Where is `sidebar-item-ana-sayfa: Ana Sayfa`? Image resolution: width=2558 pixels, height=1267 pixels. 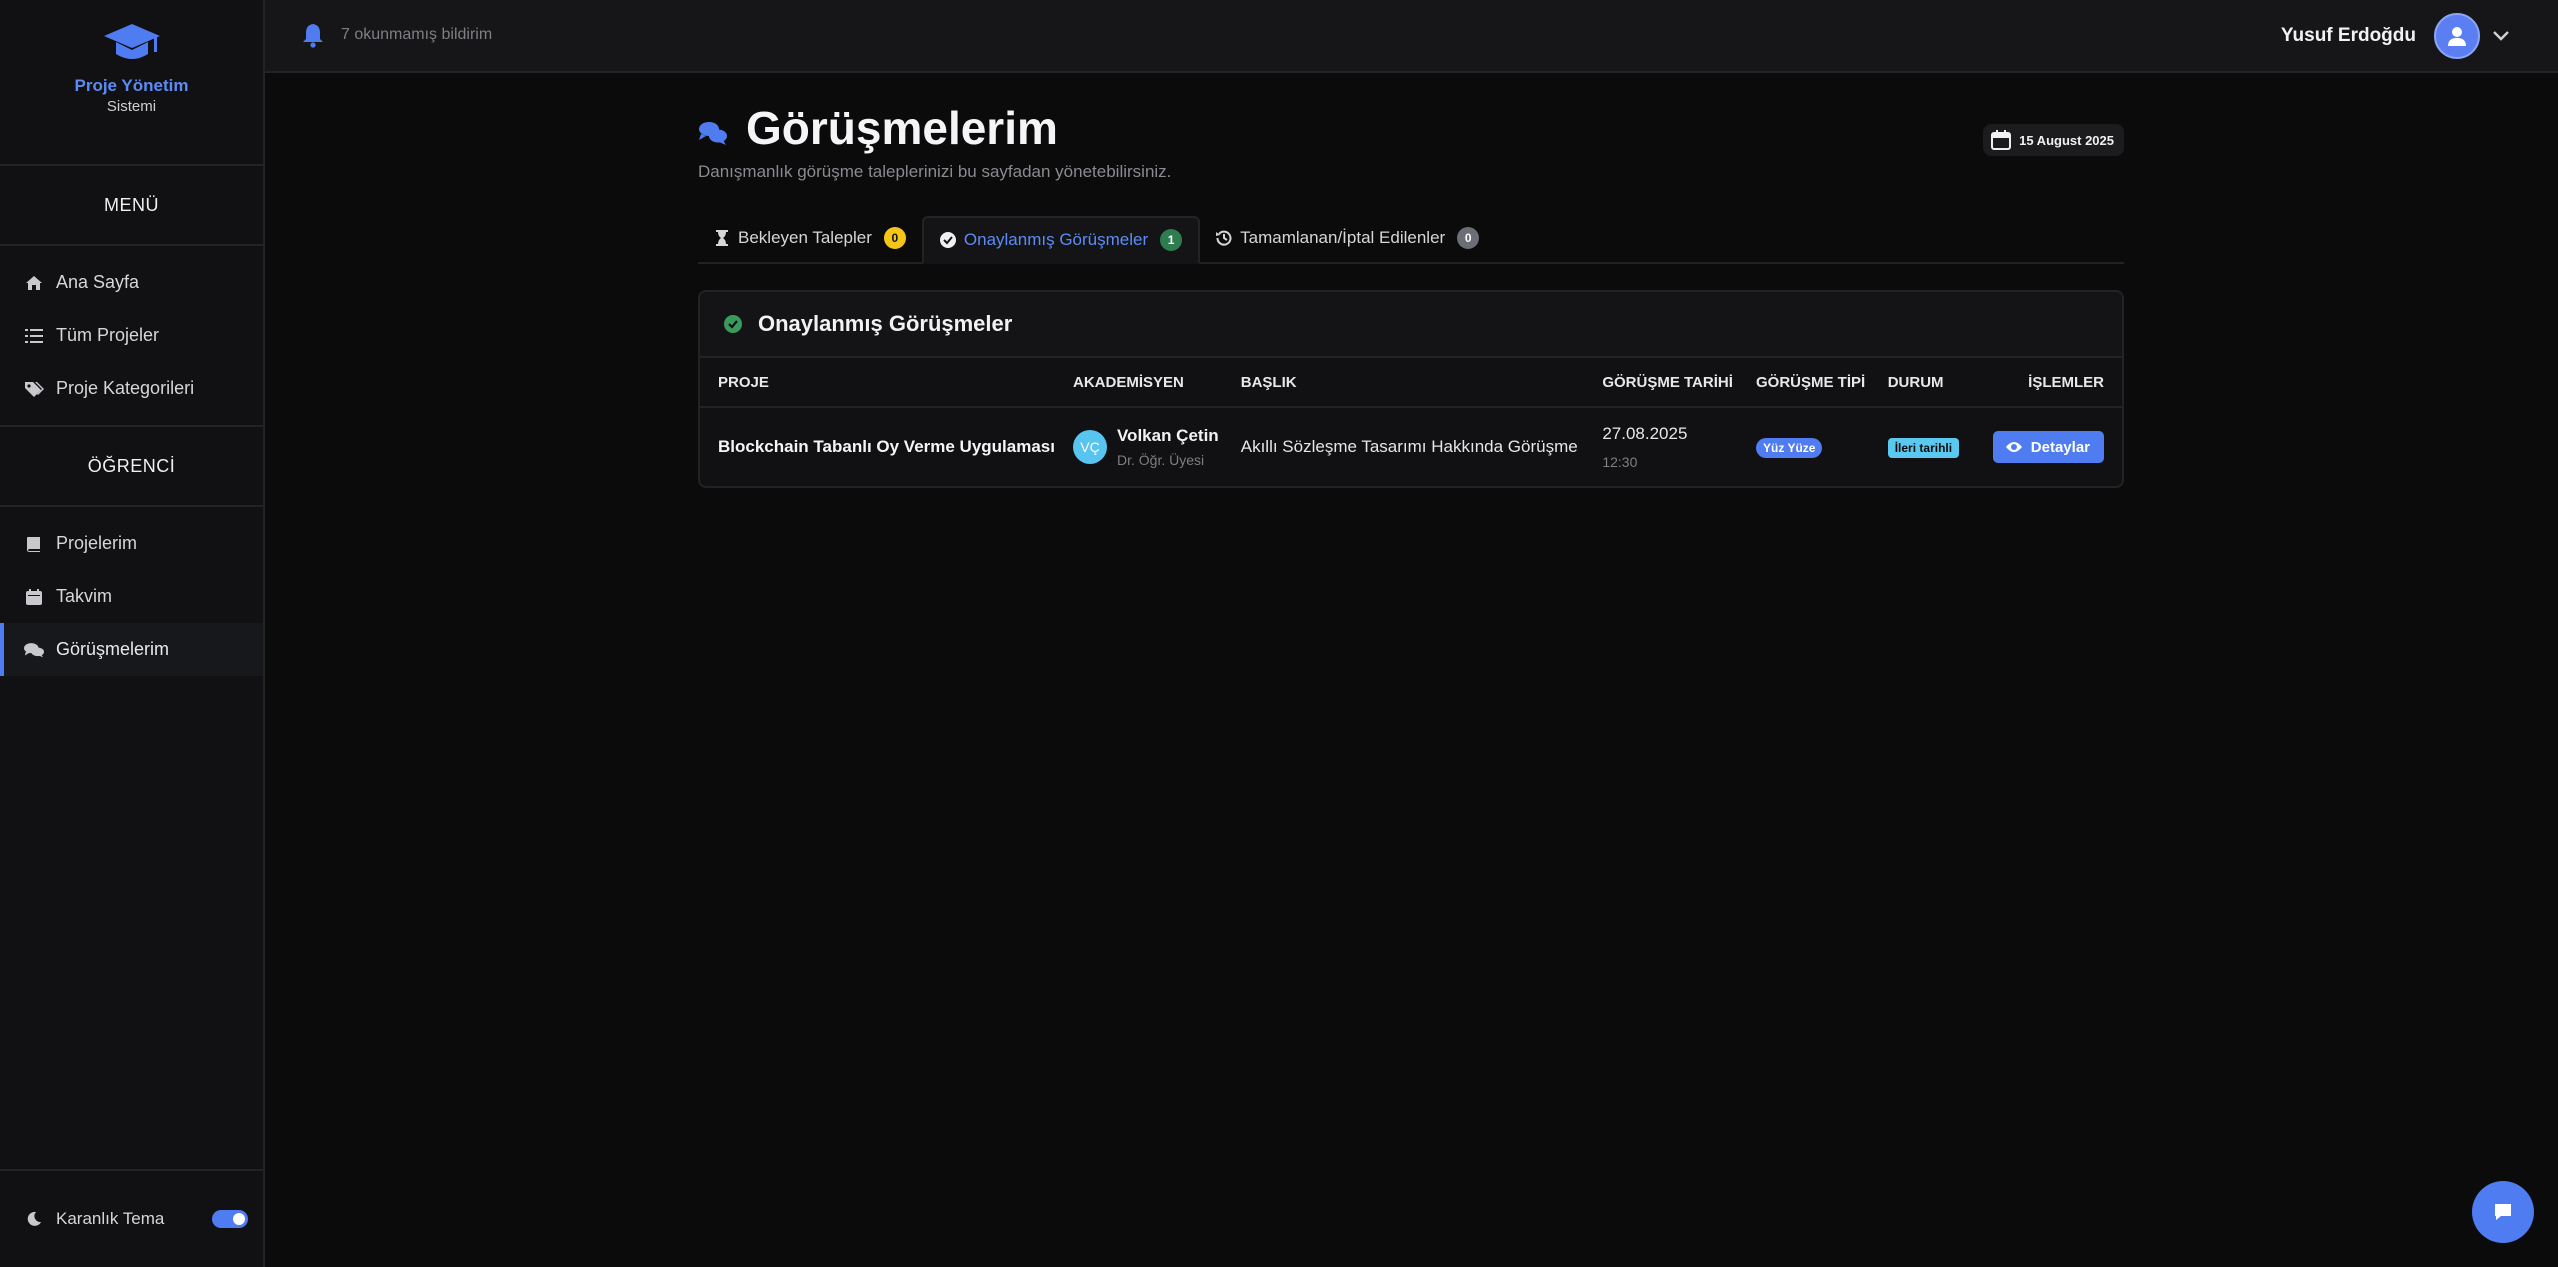
sidebar-item-ana-sayfa: Ana Sayfa is located at coordinates (131, 282).